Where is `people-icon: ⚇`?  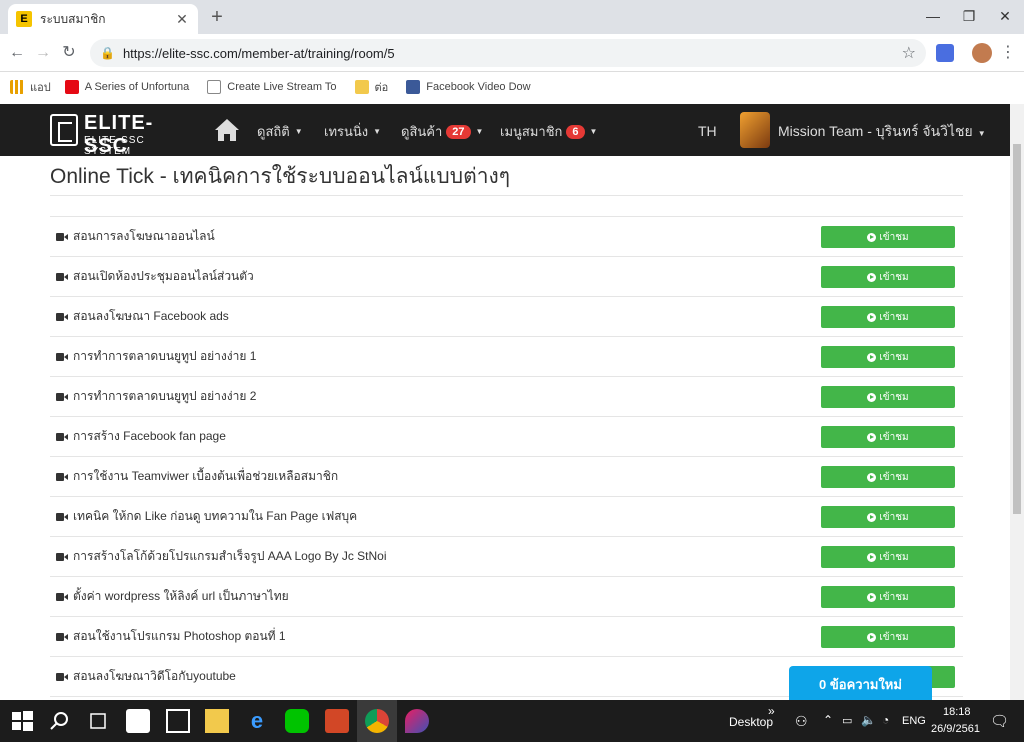
people-icon: ⚇ is located at coordinates (801, 721).